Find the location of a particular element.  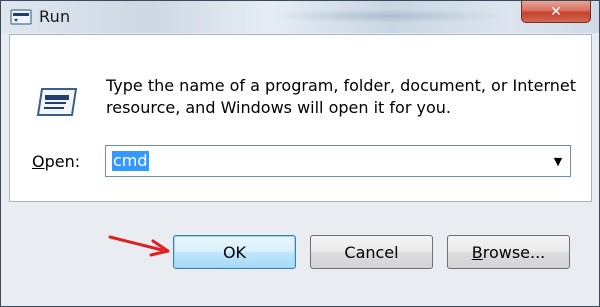

window-title: Run is located at coordinates (55, 16).